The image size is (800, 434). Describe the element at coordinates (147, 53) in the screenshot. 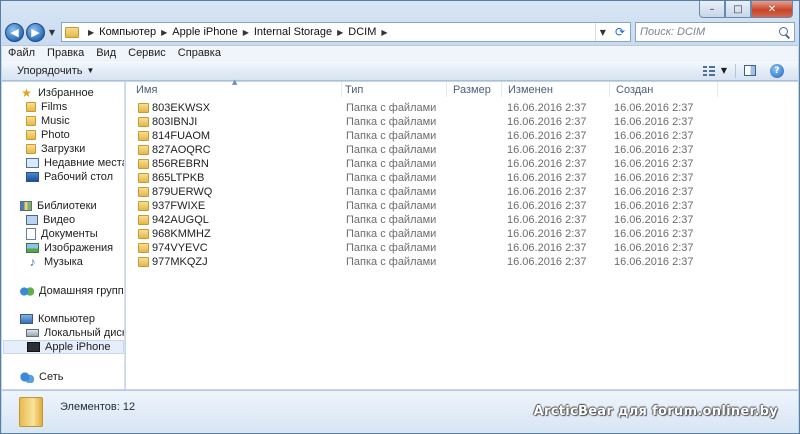

I see `menu-tools: Сервис` at that location.